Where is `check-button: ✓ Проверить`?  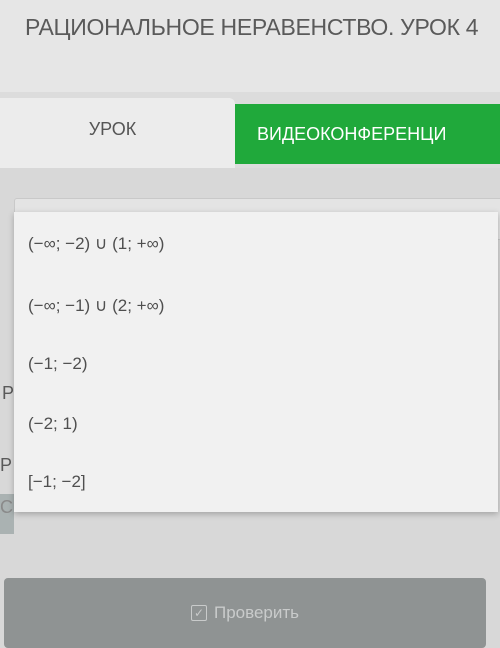 check-button: ✓ Проверить is located at coordinates (245, 613).